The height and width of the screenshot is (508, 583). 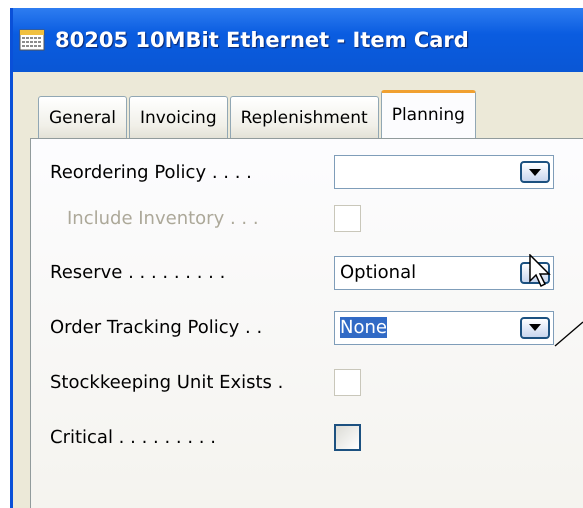 What do you see at coordinates (304, 117) in the screenshot?
I see `tab: Replenishment` at bounding box center [304, 117].